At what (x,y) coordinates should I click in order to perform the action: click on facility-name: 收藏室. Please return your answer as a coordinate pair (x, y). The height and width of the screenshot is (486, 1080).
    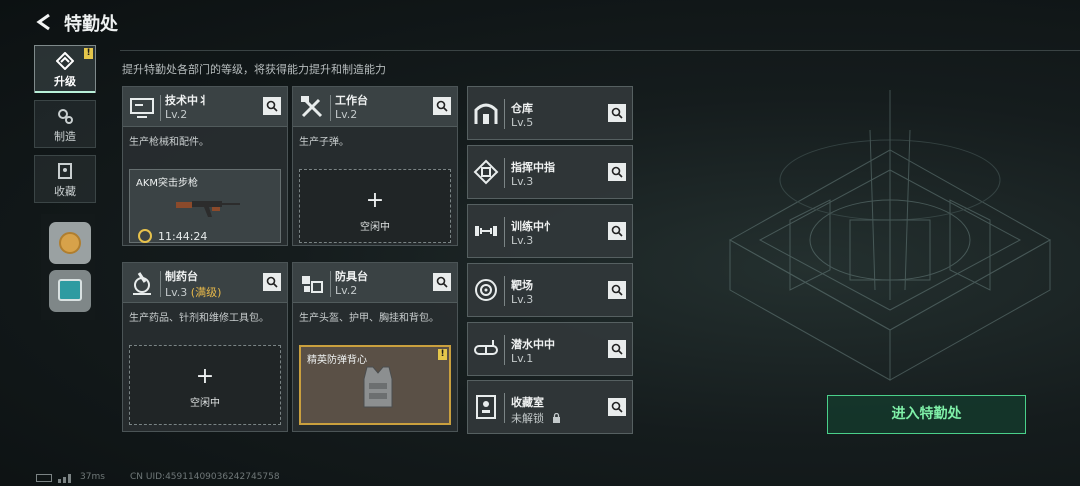
    Looking at the image, I should click on (527, 402).